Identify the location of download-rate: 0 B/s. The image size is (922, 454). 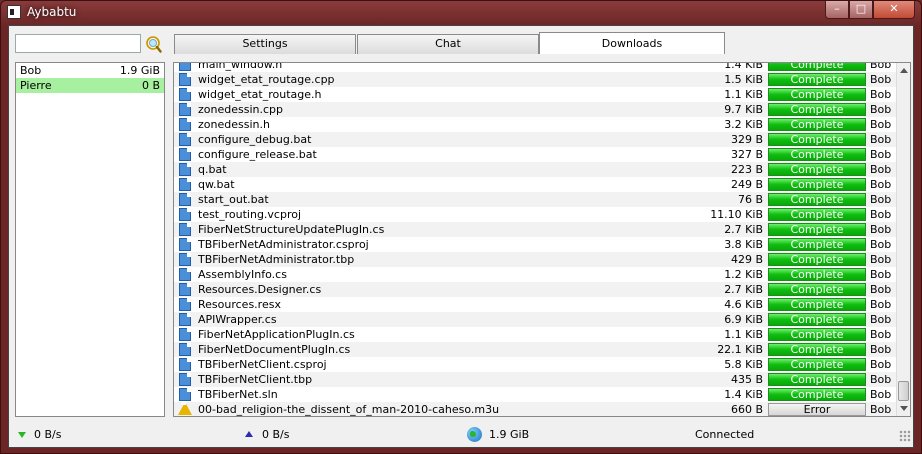
(48, 434).